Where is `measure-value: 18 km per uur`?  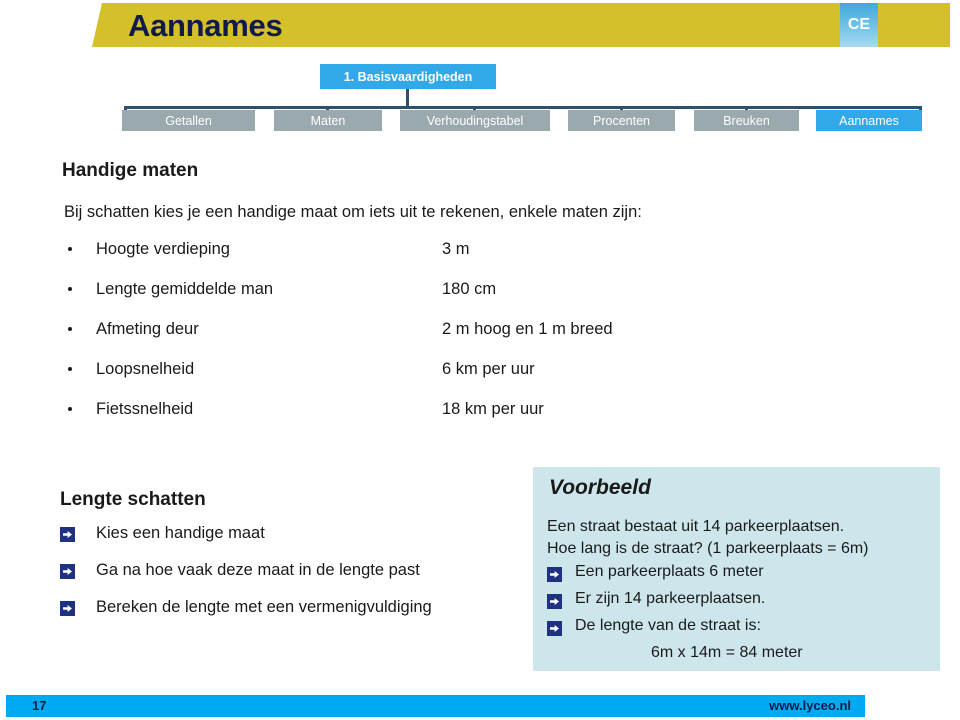 measure-value: 18 km per uur is located at coordinates (493, 409).